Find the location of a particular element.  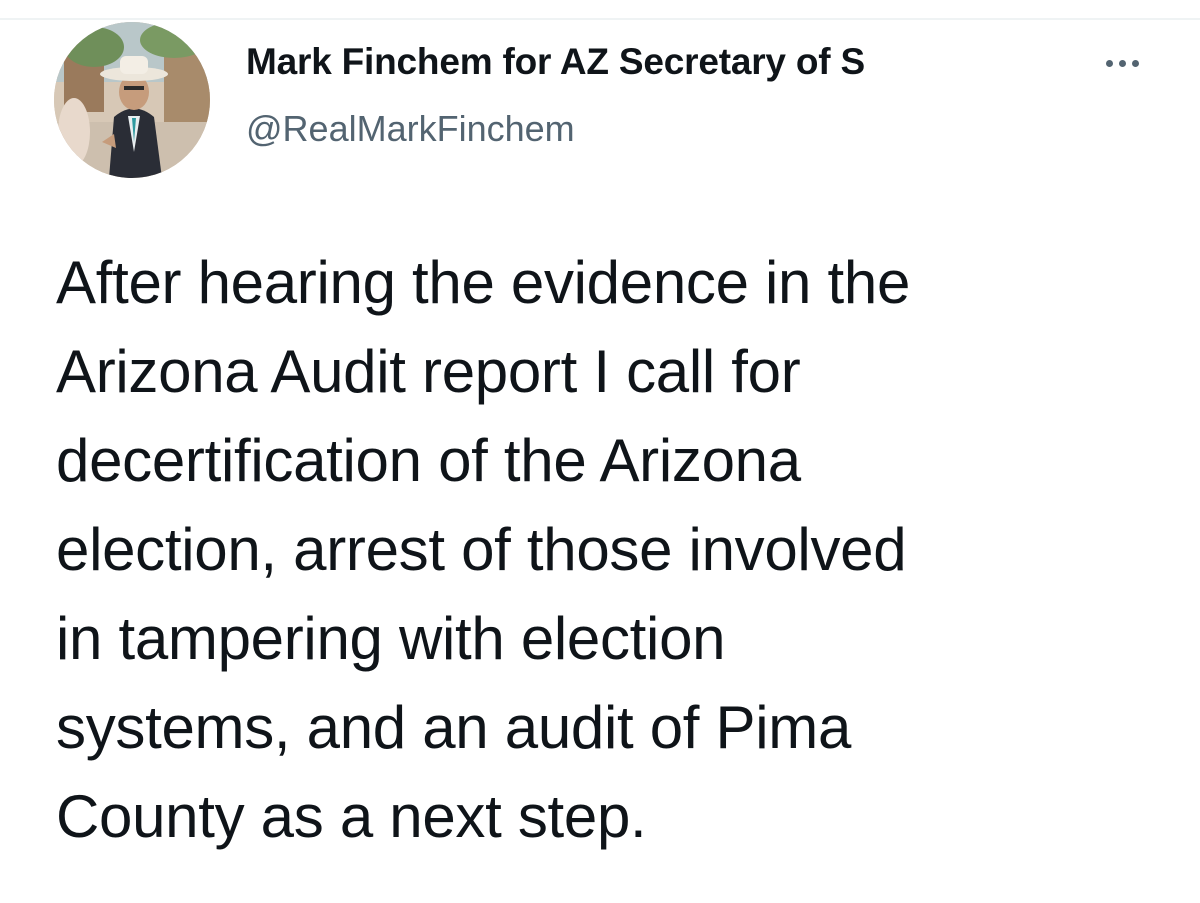

author-display-name: Mark Finchem for AZ Secretary of S is located at coordinates (646, 62).